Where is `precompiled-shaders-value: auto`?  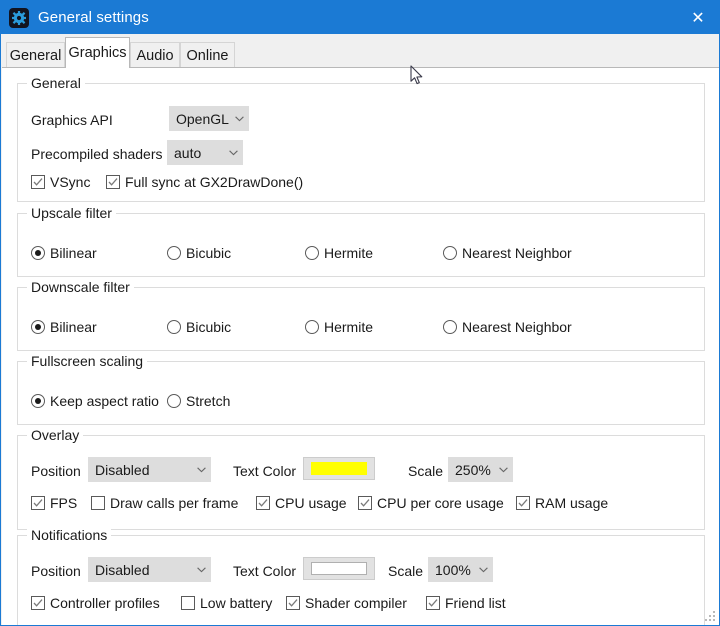
precompiled-shaders-value: auto is located at coordinates (188, 152).